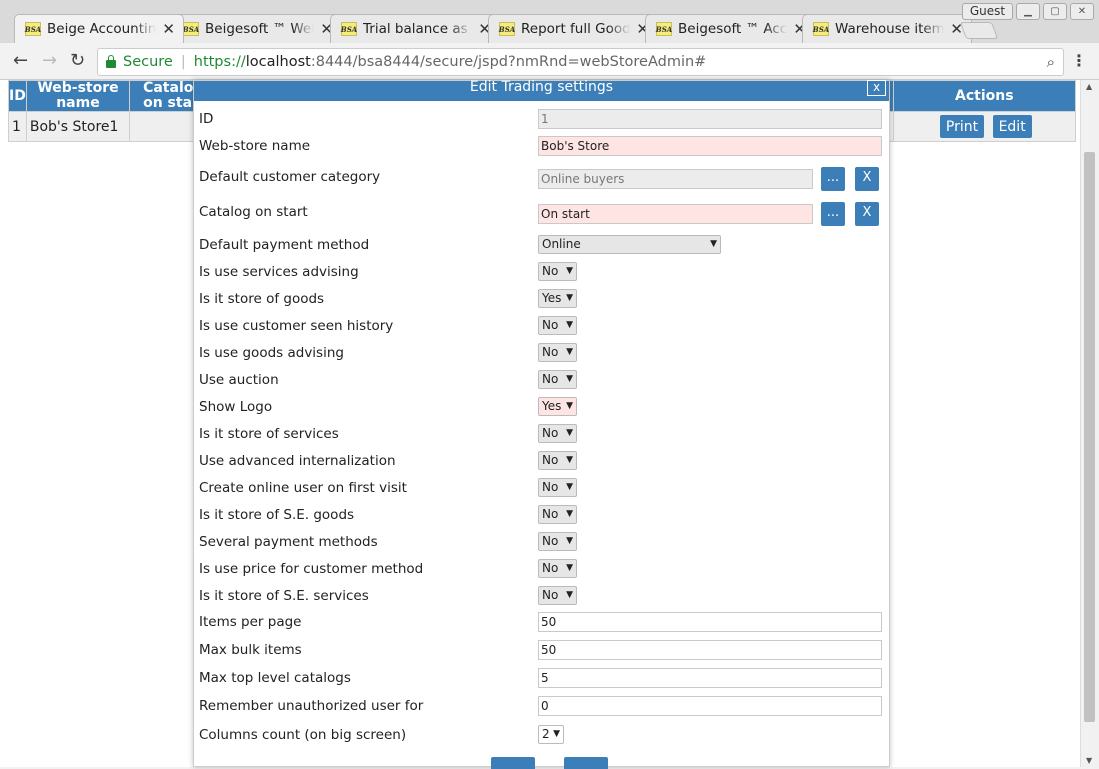 This screenshot has width=1099, height=769. I want to click on clear-catalog-button: X, so click(867, 214).